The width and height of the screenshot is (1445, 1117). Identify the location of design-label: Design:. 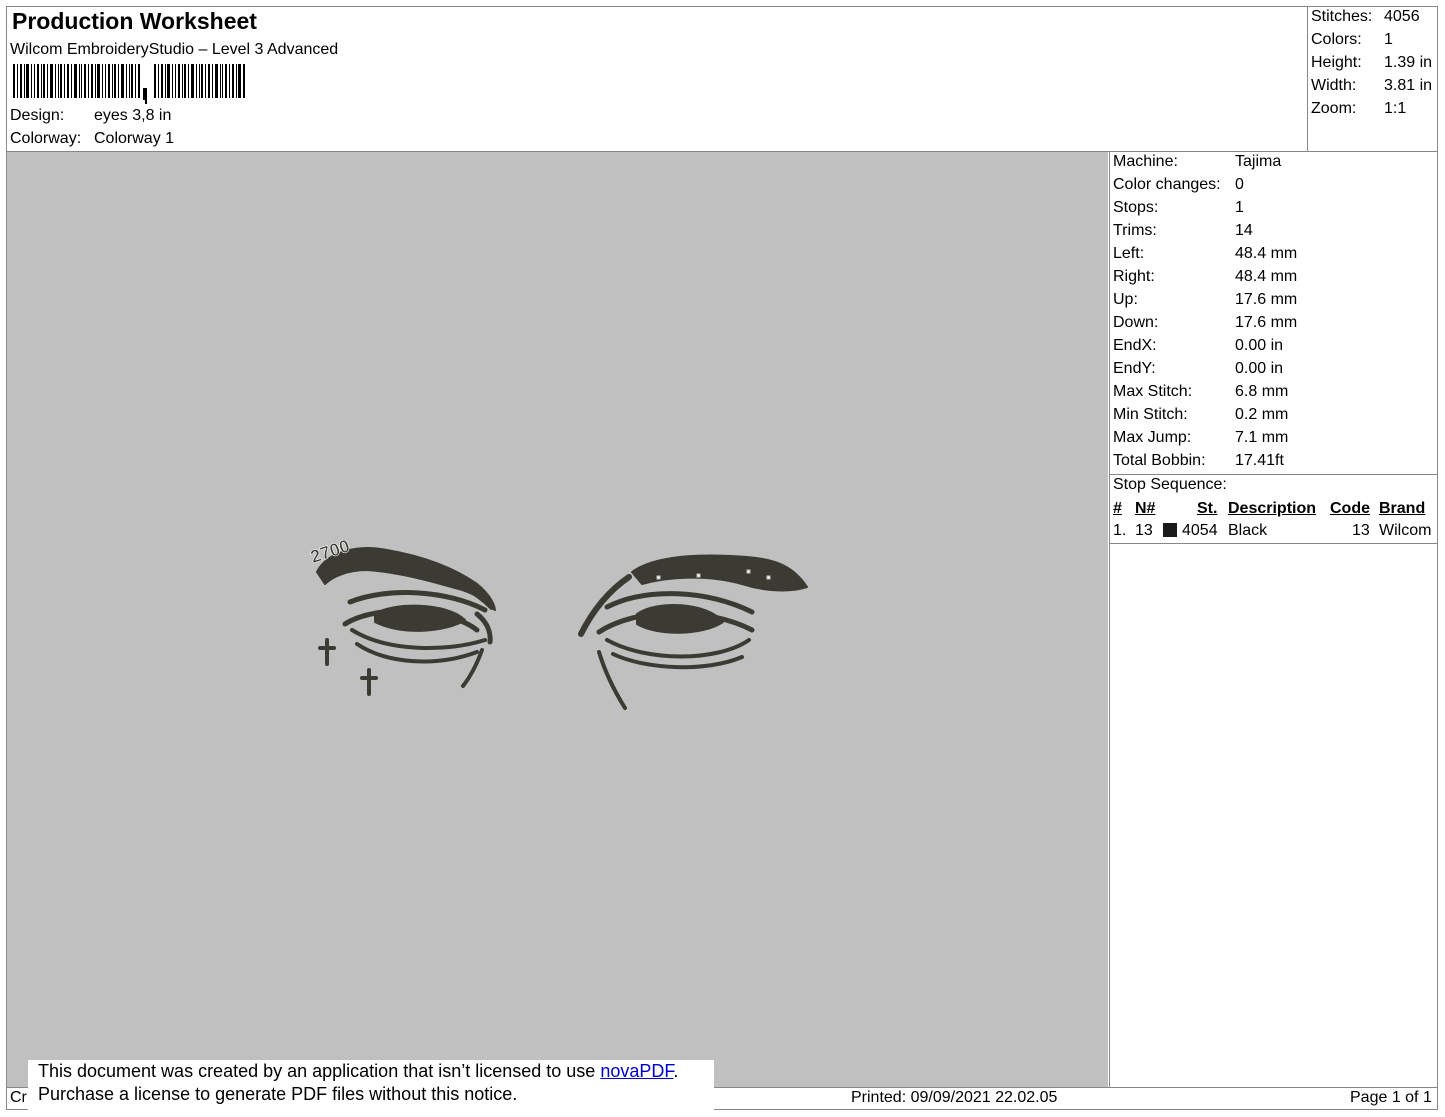
(37, 115).